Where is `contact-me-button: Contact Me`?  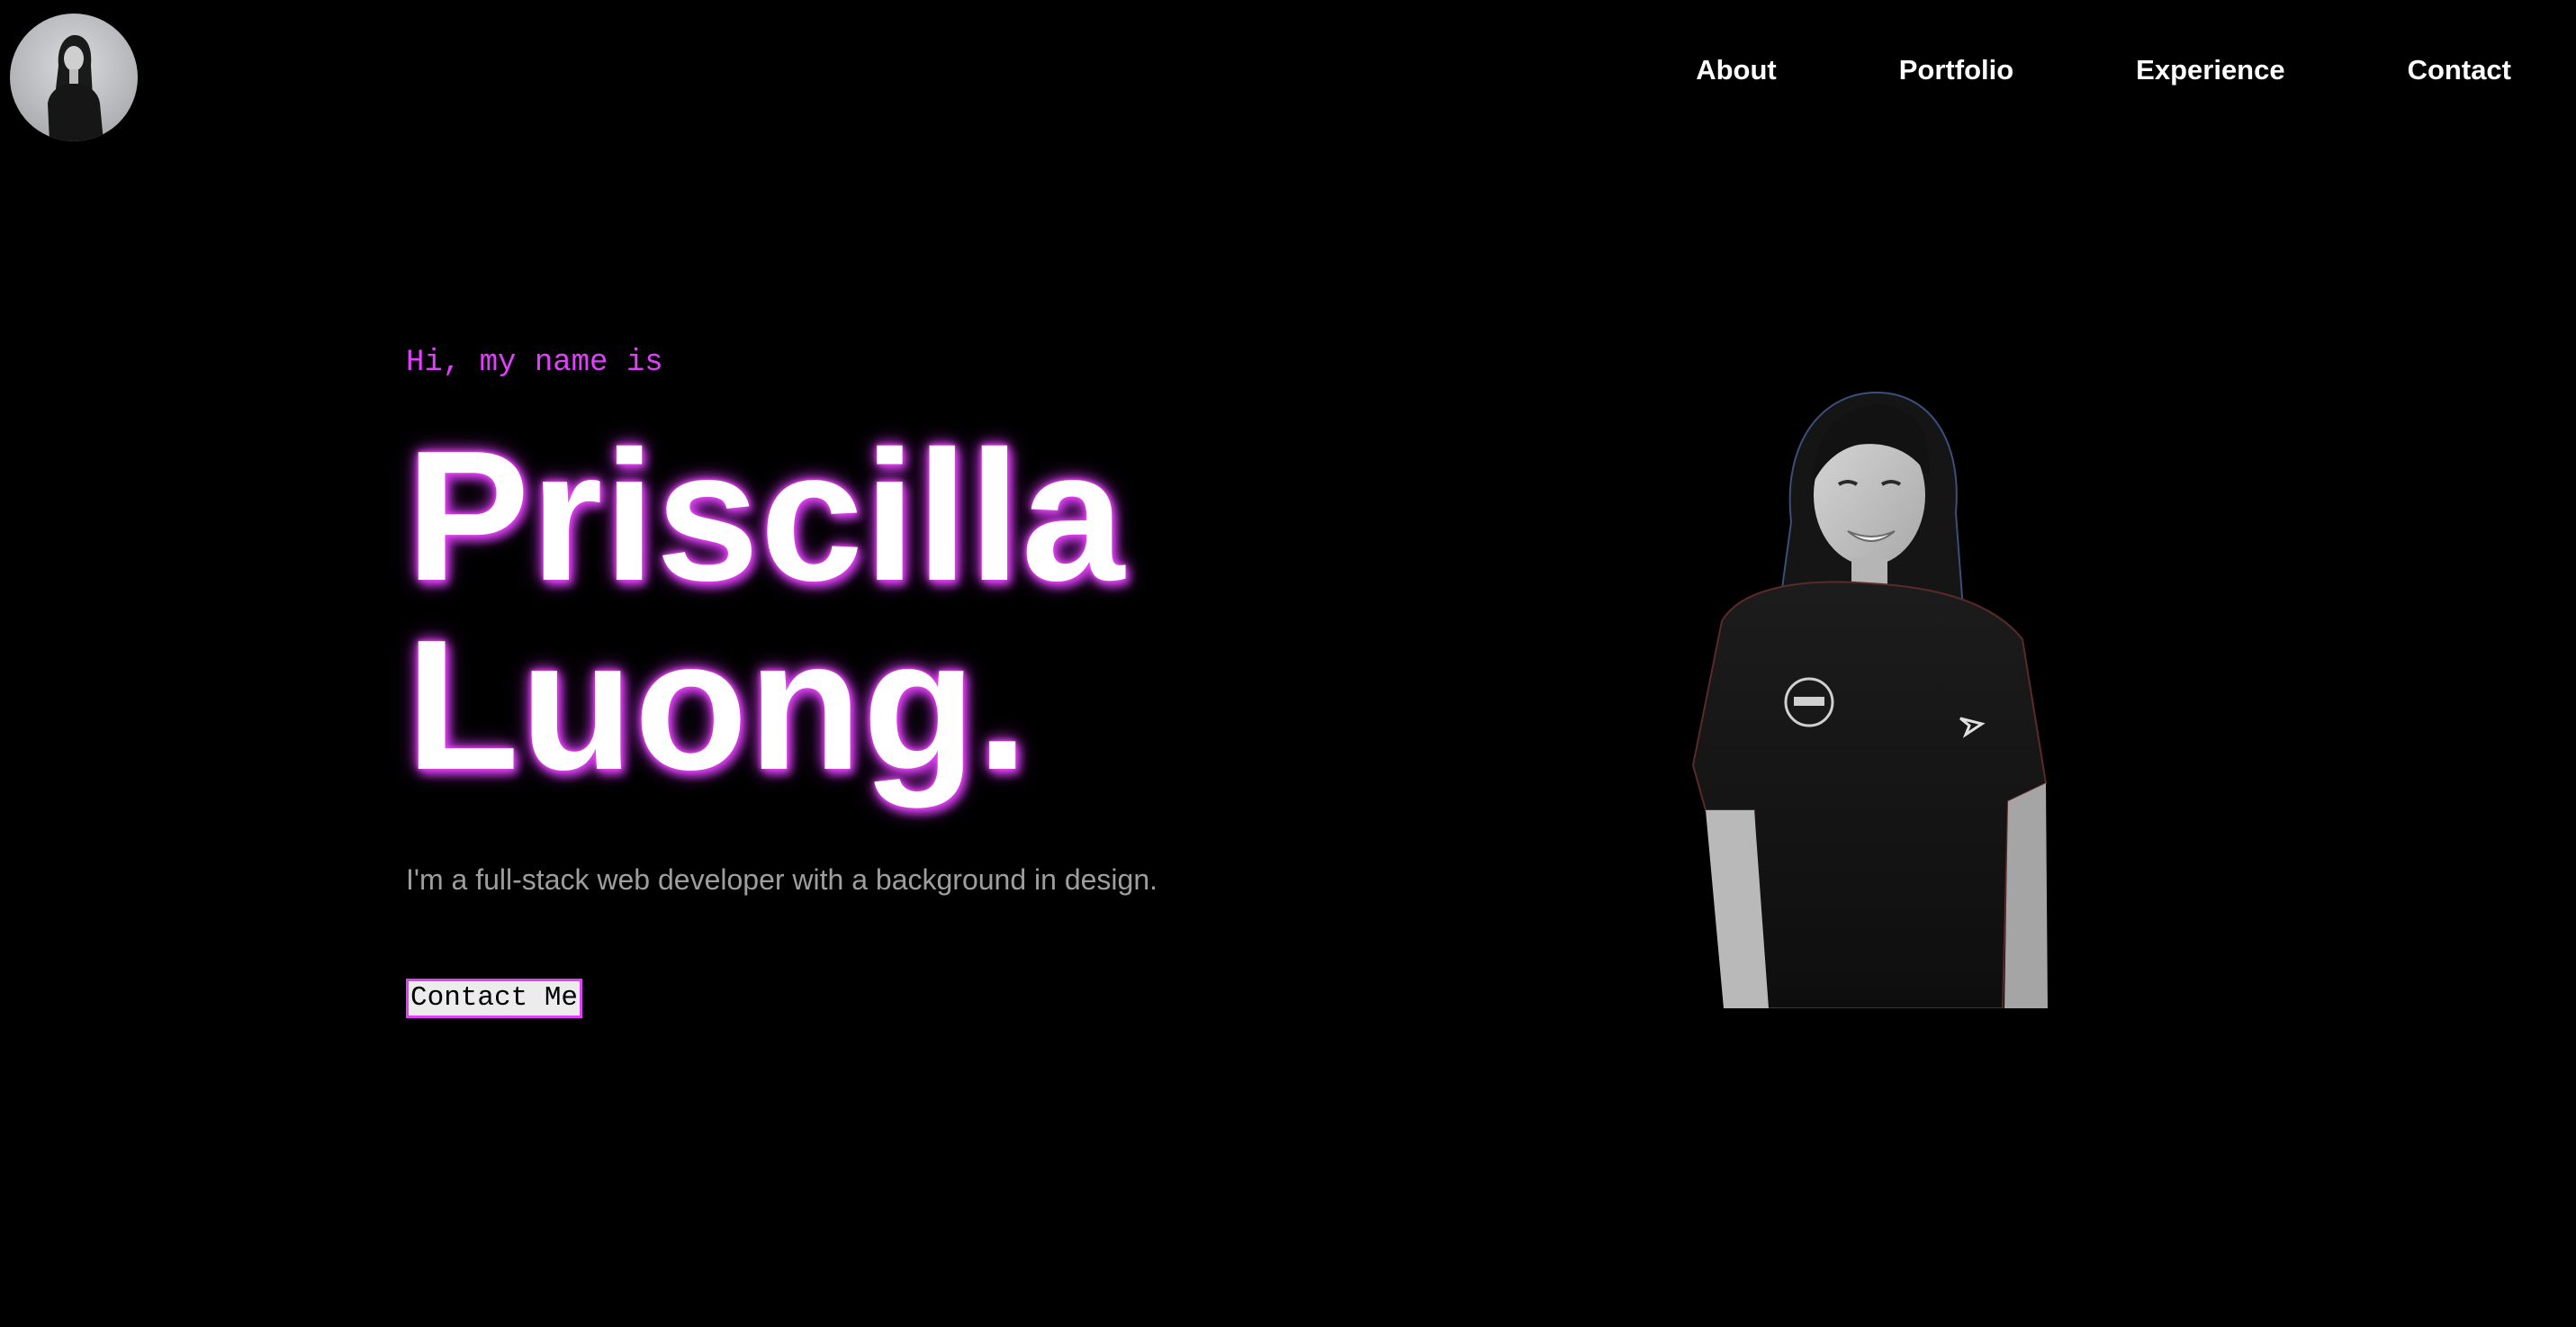
contact-me-button: Contact Me is located at coordinates (494, 998).